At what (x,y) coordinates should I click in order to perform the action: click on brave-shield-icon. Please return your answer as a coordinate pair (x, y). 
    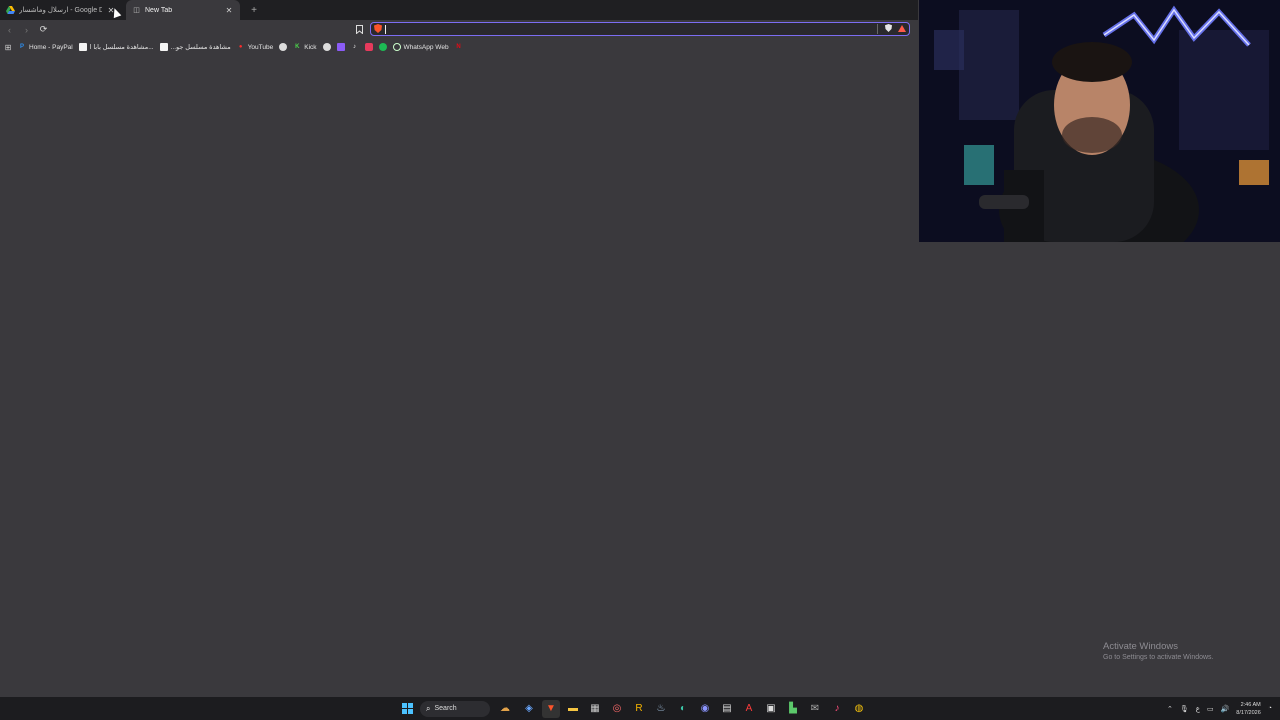
    Looking at the image, I should click on (378, 29).